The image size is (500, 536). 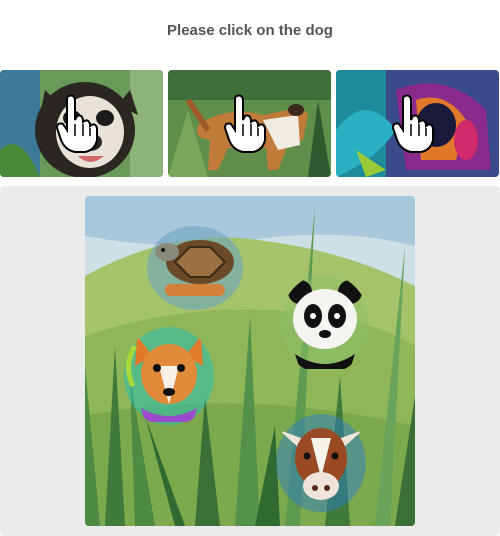 What do you see at coordinates (250, 30) in the screenshot?
I see `captcha-instruction: Please click on the dog` at bounding box center [250, 30].